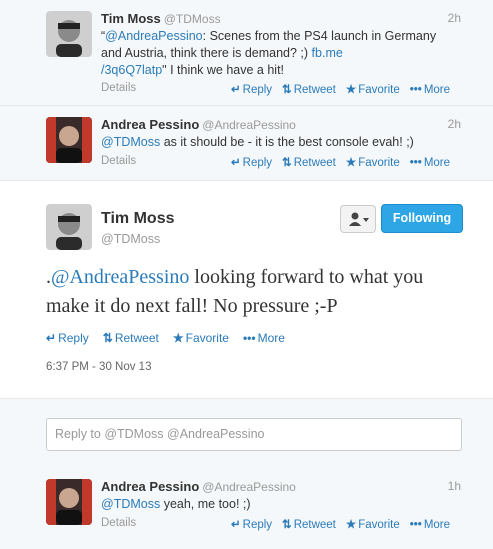 The height and width of the screenshot is (549, 493). Describe the element at coordinates (131, 70) in the screenshot. I see `url-link-part2: /3q6Q7latp` at that location.